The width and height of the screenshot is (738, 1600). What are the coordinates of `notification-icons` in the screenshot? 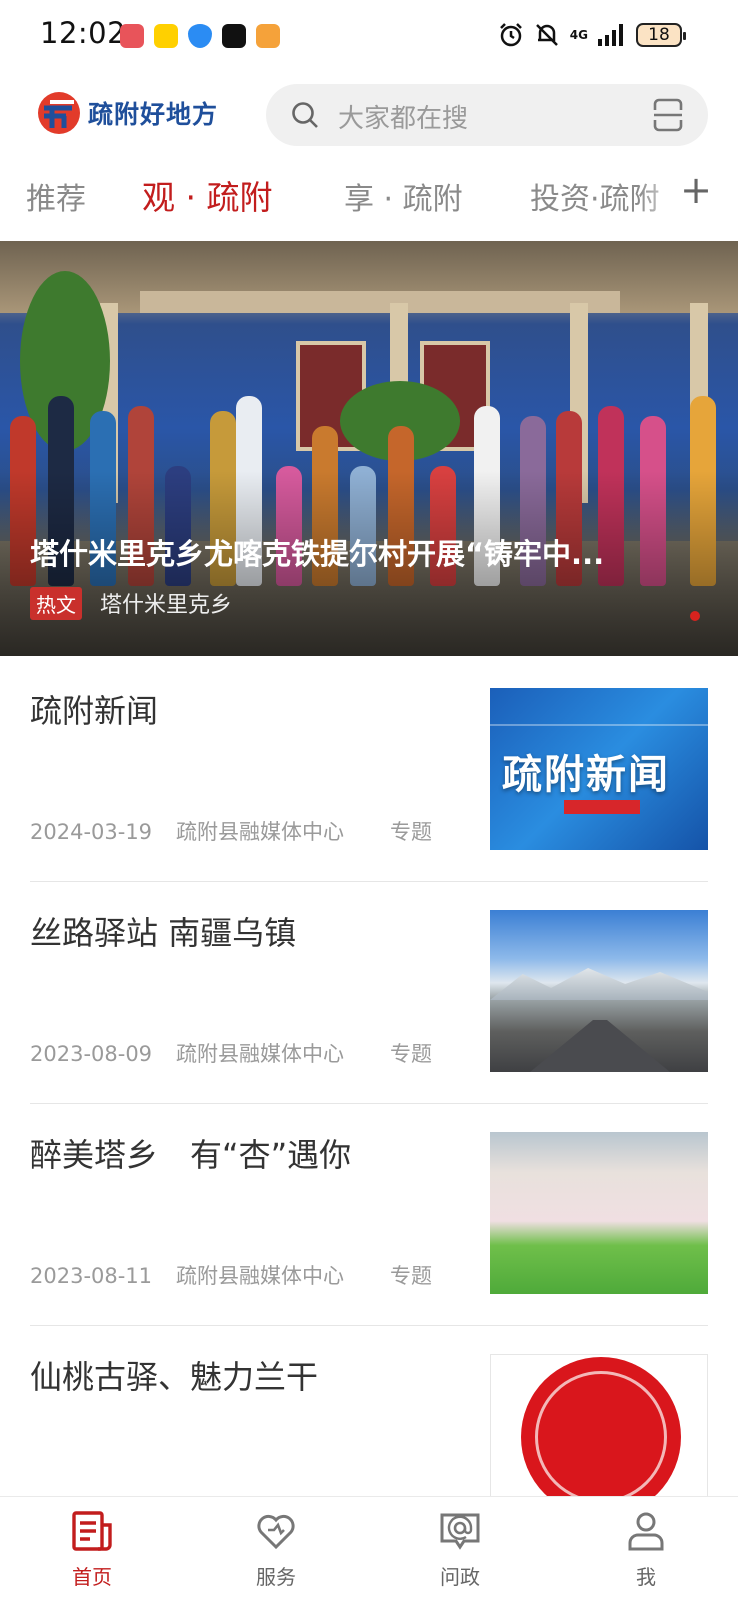 It's located at (200, 36).